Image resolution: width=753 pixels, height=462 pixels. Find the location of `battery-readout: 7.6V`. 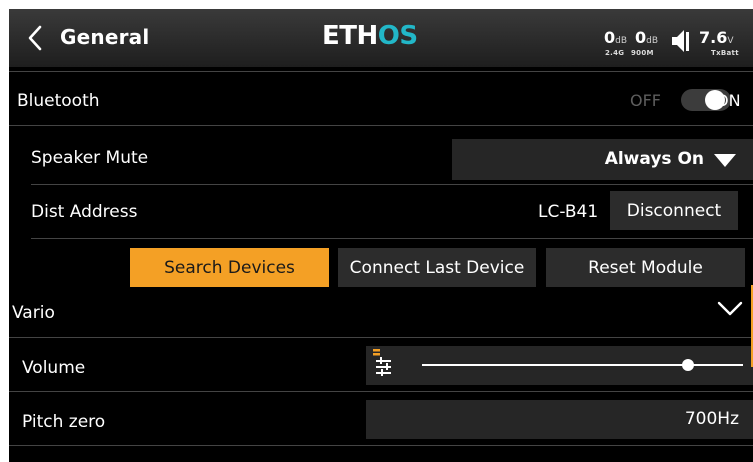

battery-readout: 7.6V is located at coordinates (716, 37).